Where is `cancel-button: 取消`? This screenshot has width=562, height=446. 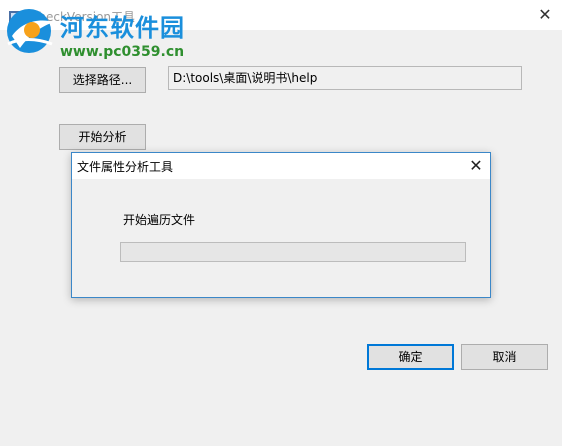
cancel-button: 取消 is located at coordinates (504, 357).